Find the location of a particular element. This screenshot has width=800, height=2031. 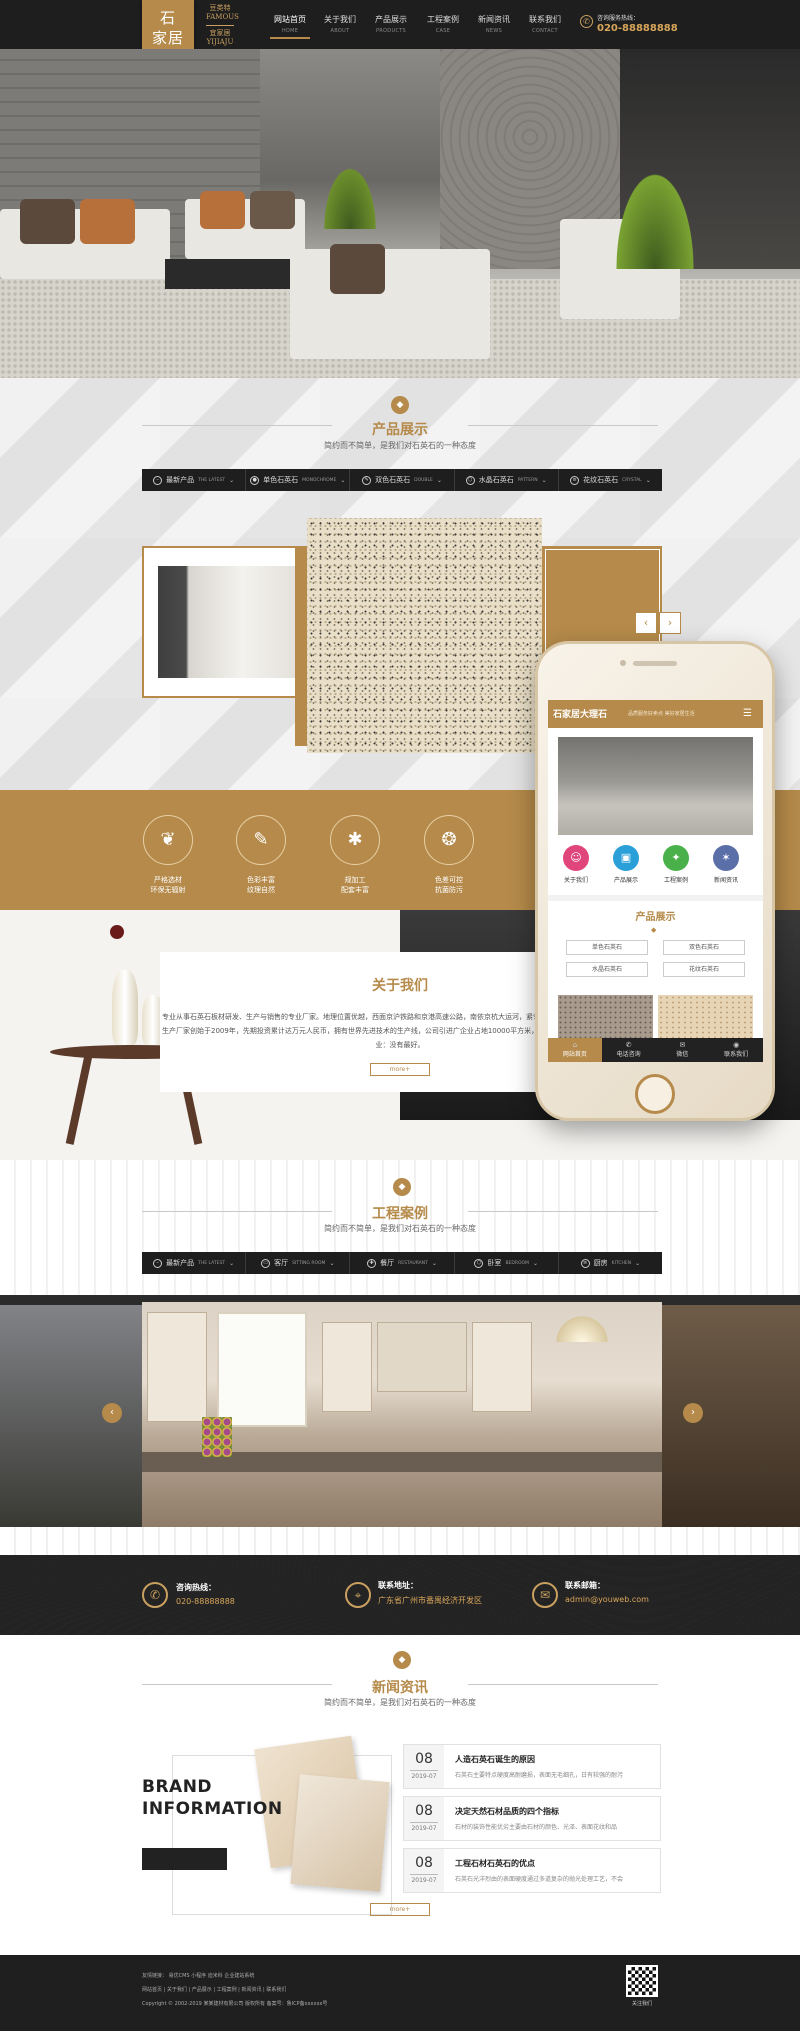

news-subtitle: 简约而不简单，是我们对石英石的一种态度 is located at coordinates (400, 1702).